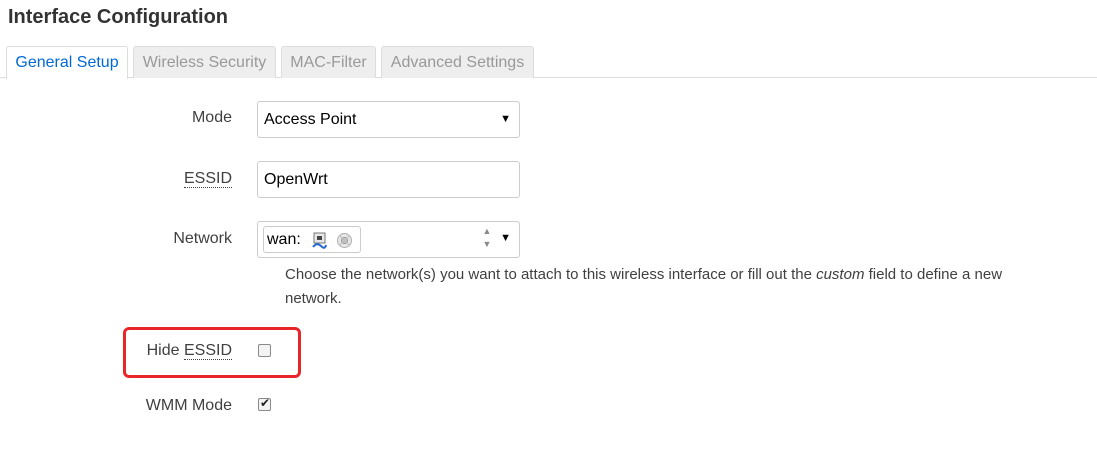  What do you see at coordinates (310, 119) in the screenshot?
I see `mode-select-value: Access Point` at bounding box center [310, 119].